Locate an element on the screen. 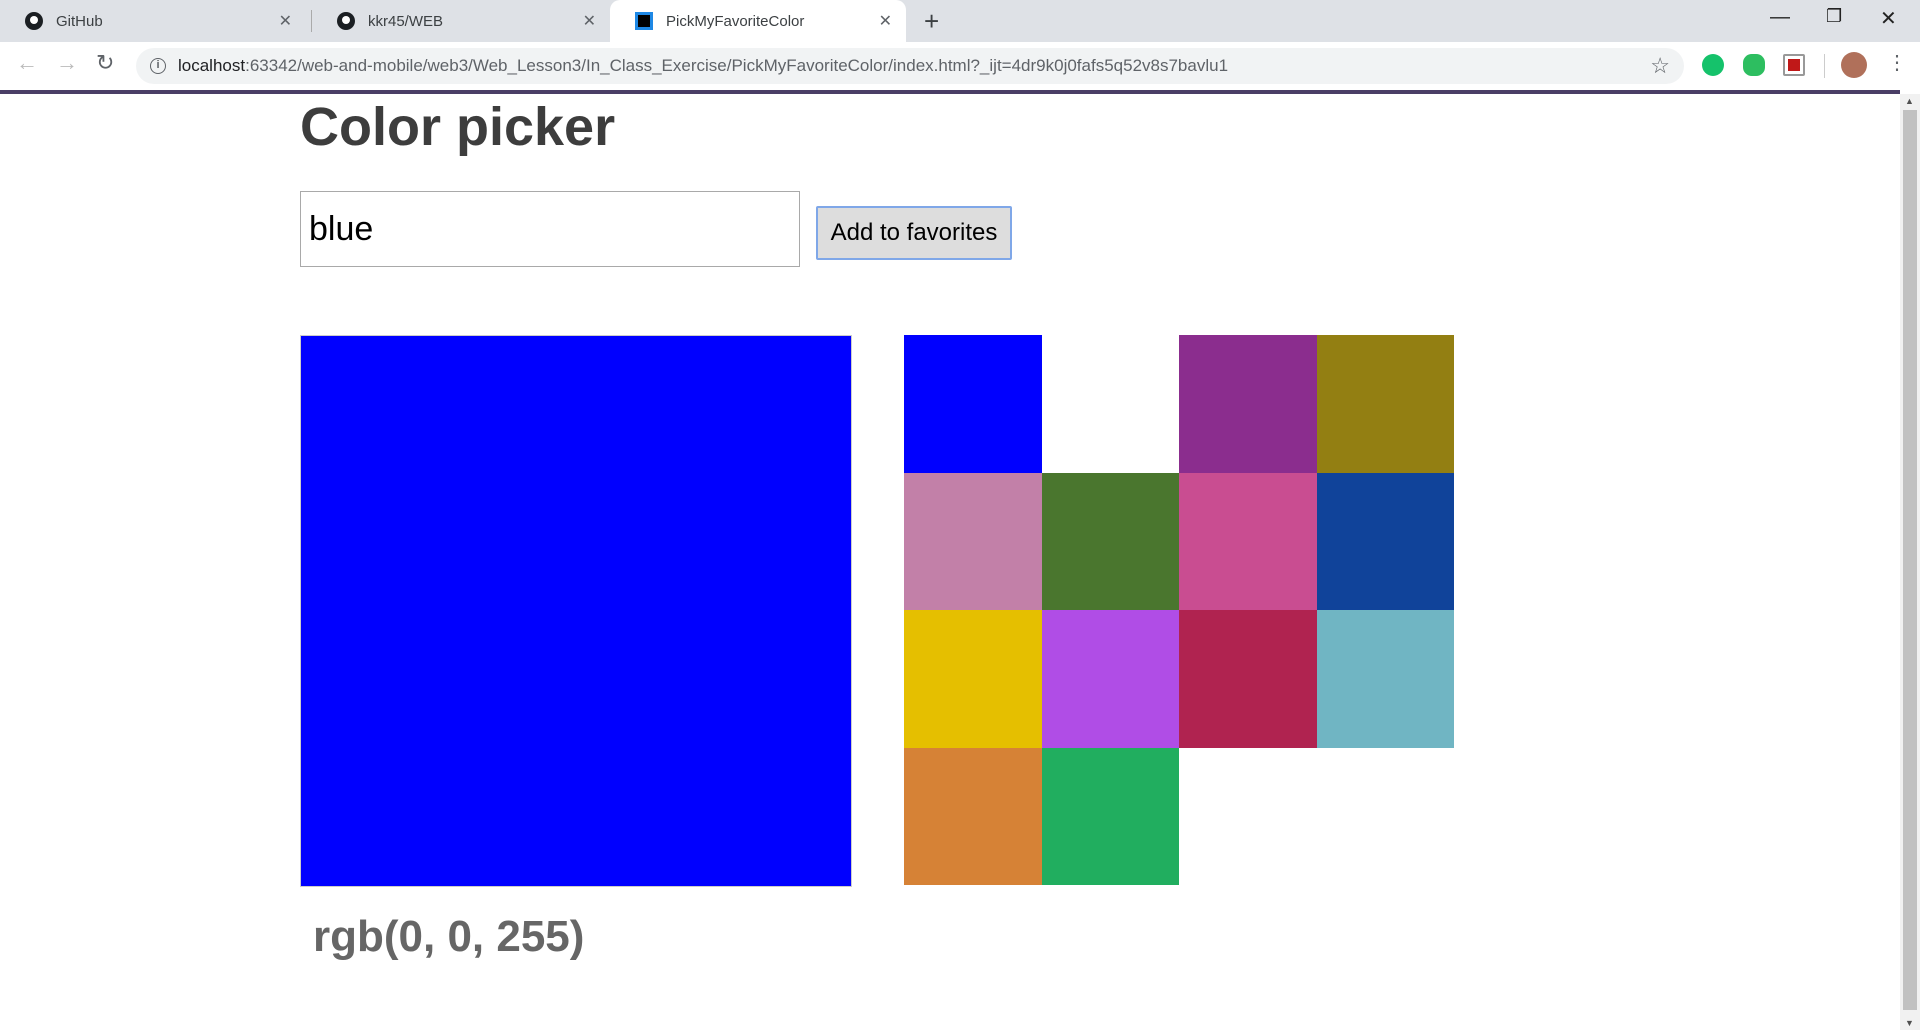 Image resolution: width=1920 pixels, height=1030 pixels. bookmark-star-icon: ☆ is located at coordinates (1660, 66).